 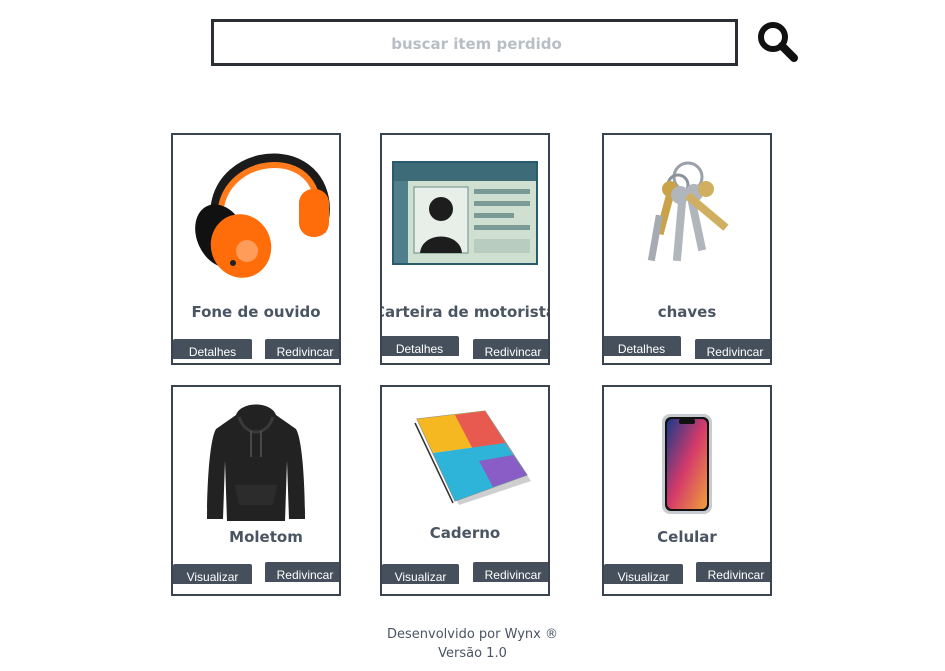 I want to click on item-card: Caderno Visualizar Redivincar, so click(x=465, y=490).